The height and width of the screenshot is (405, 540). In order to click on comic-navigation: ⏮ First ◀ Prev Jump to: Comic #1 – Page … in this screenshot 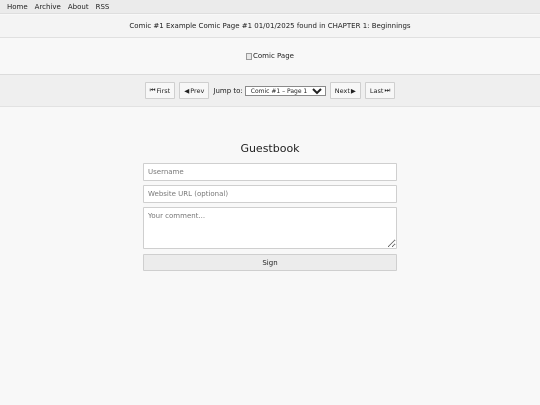, I will do `click(270, 91)`.